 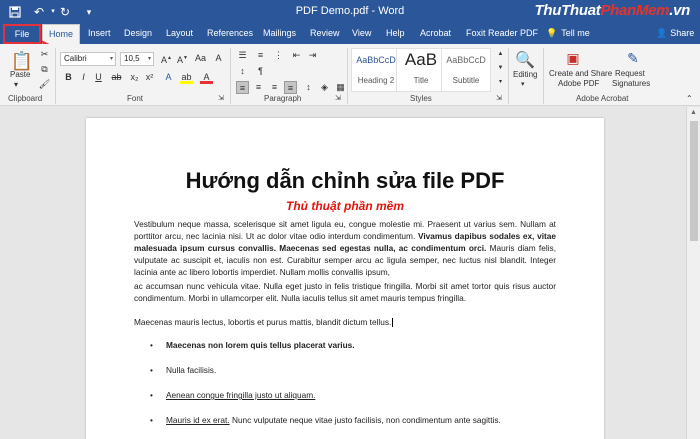 I want to click on align-left-icon: ≡, so click(x=242, y=87).